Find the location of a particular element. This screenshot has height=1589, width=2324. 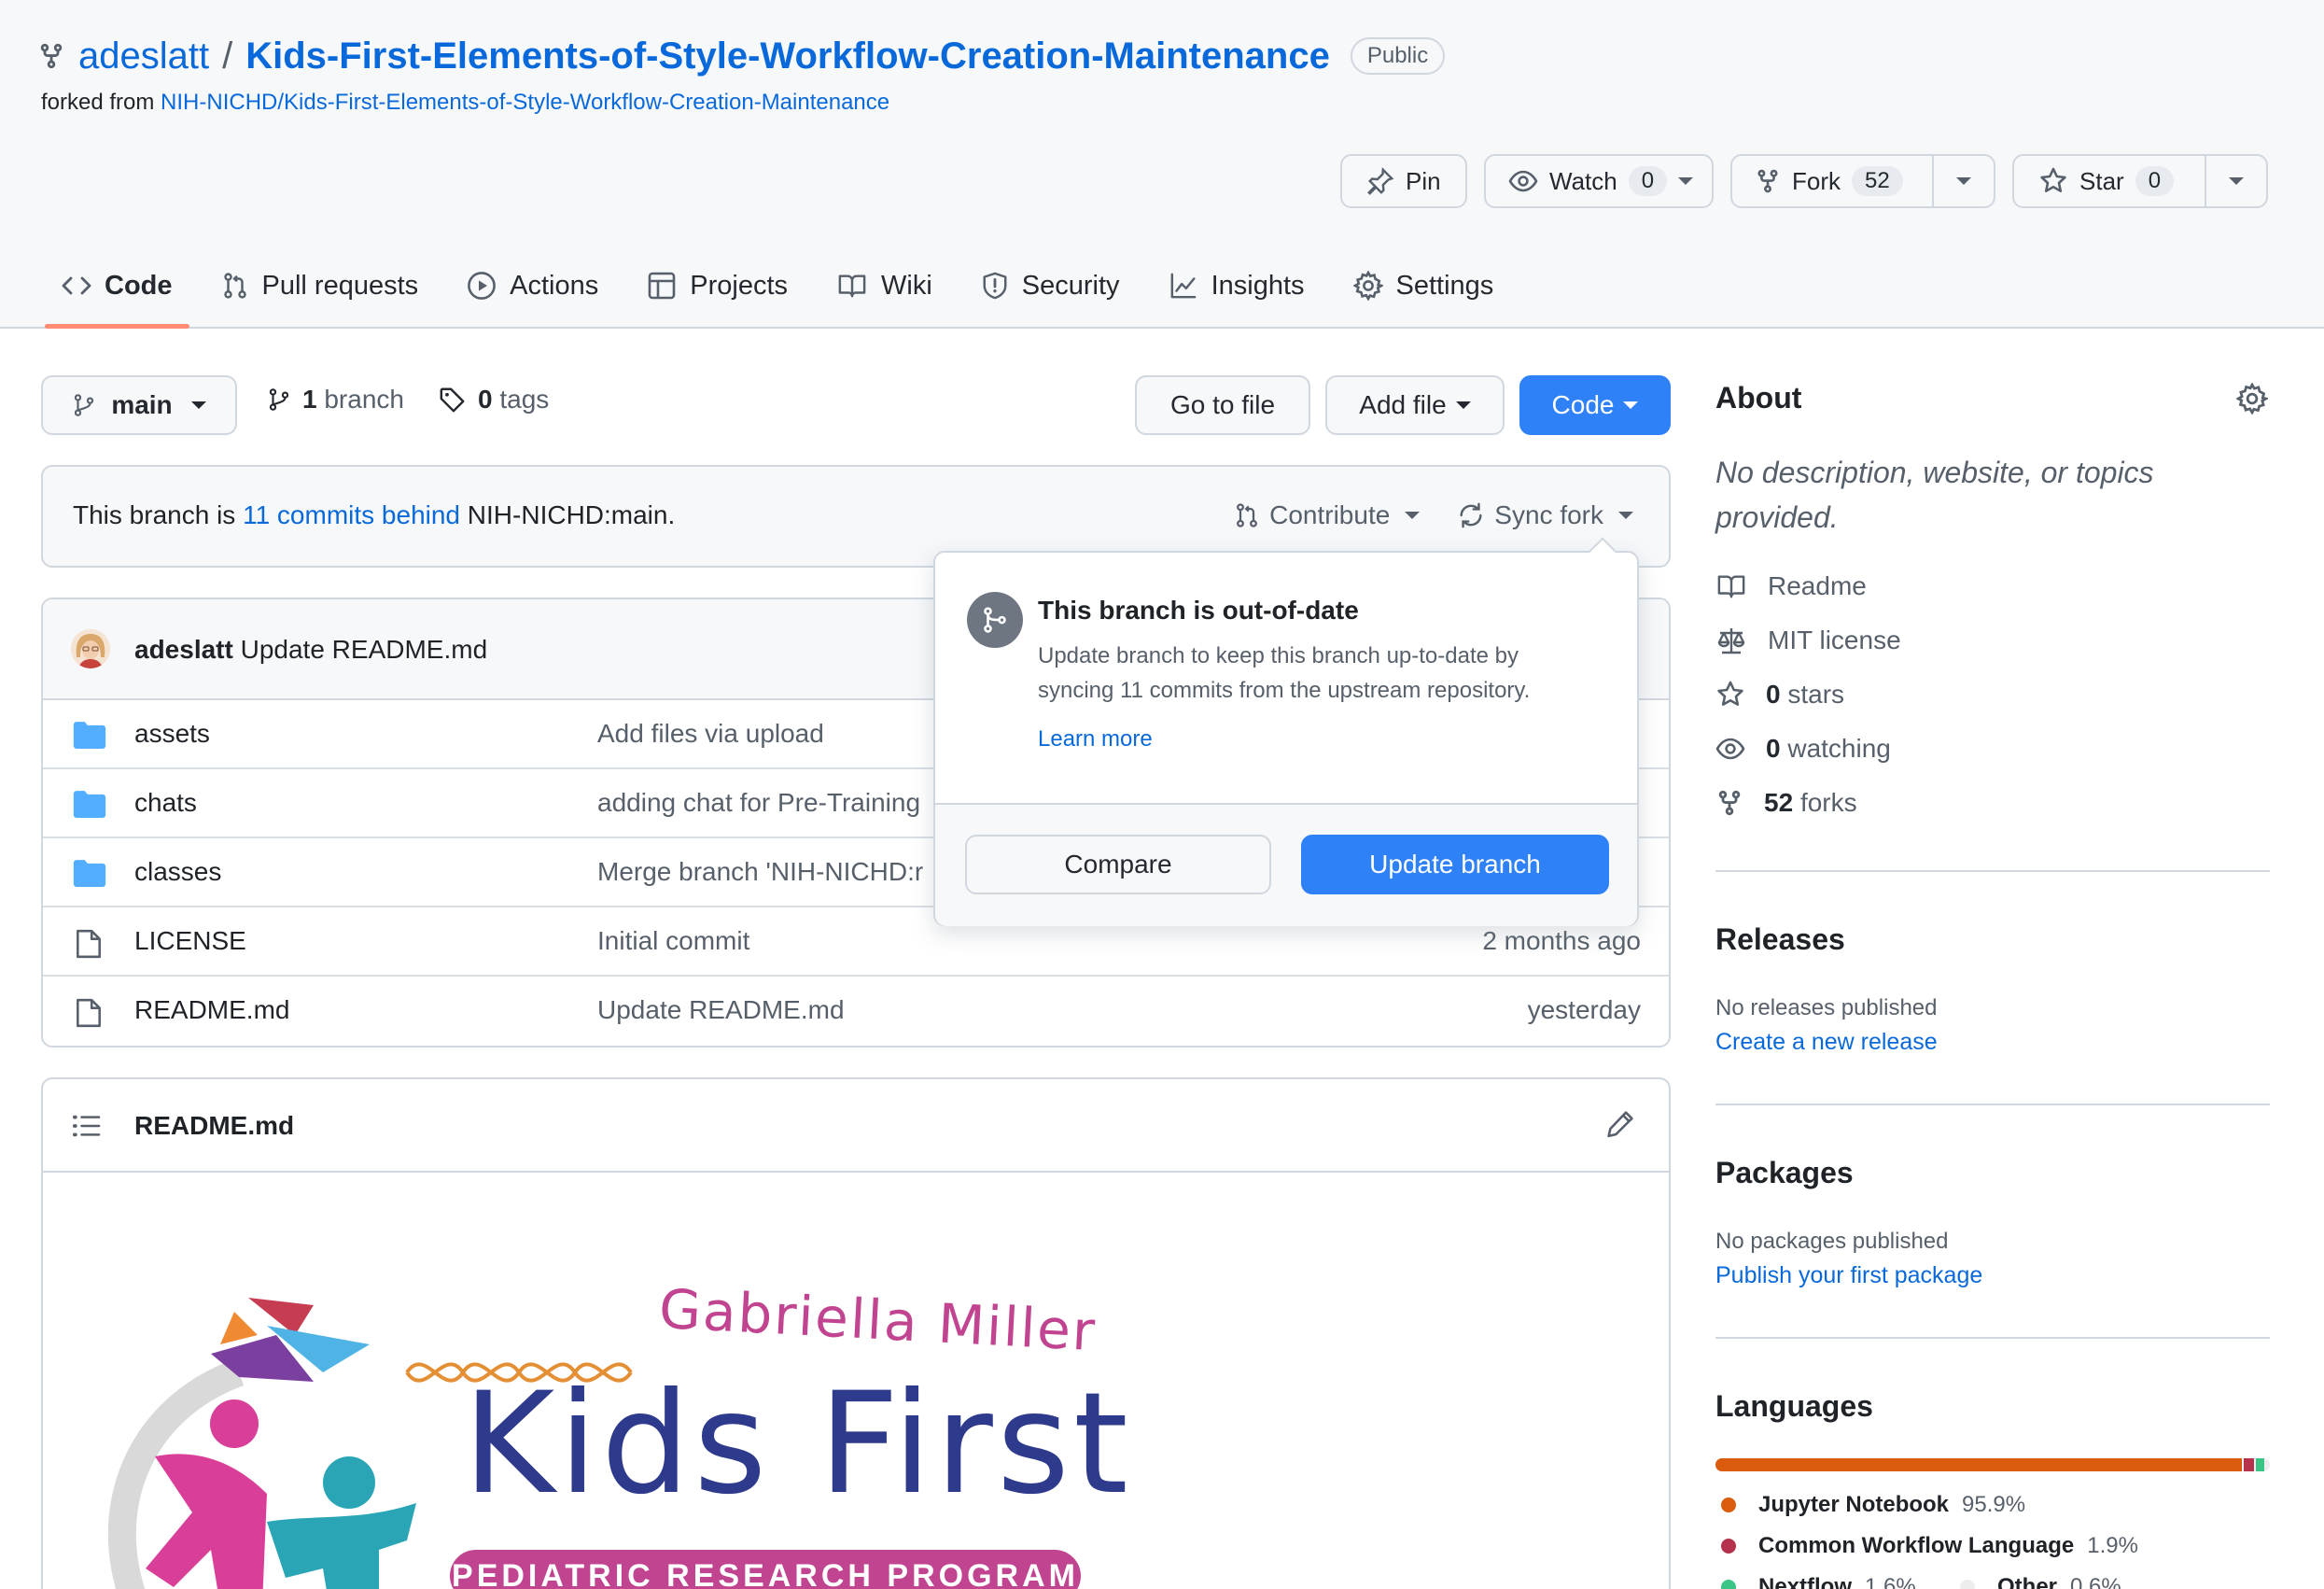

file-name: assets is located at coordinates (172, 734).